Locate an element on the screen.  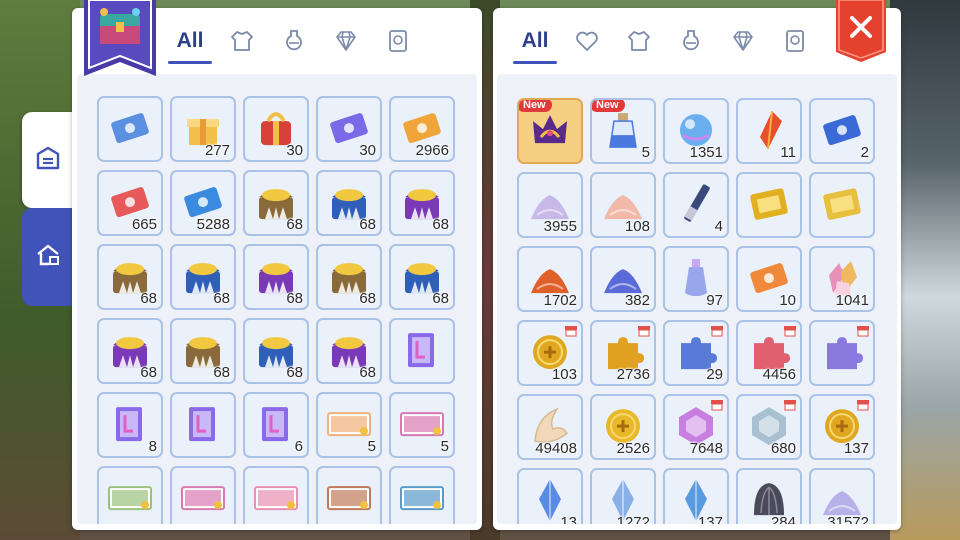
item-slot: 29 is located at coordinates (696, 353).